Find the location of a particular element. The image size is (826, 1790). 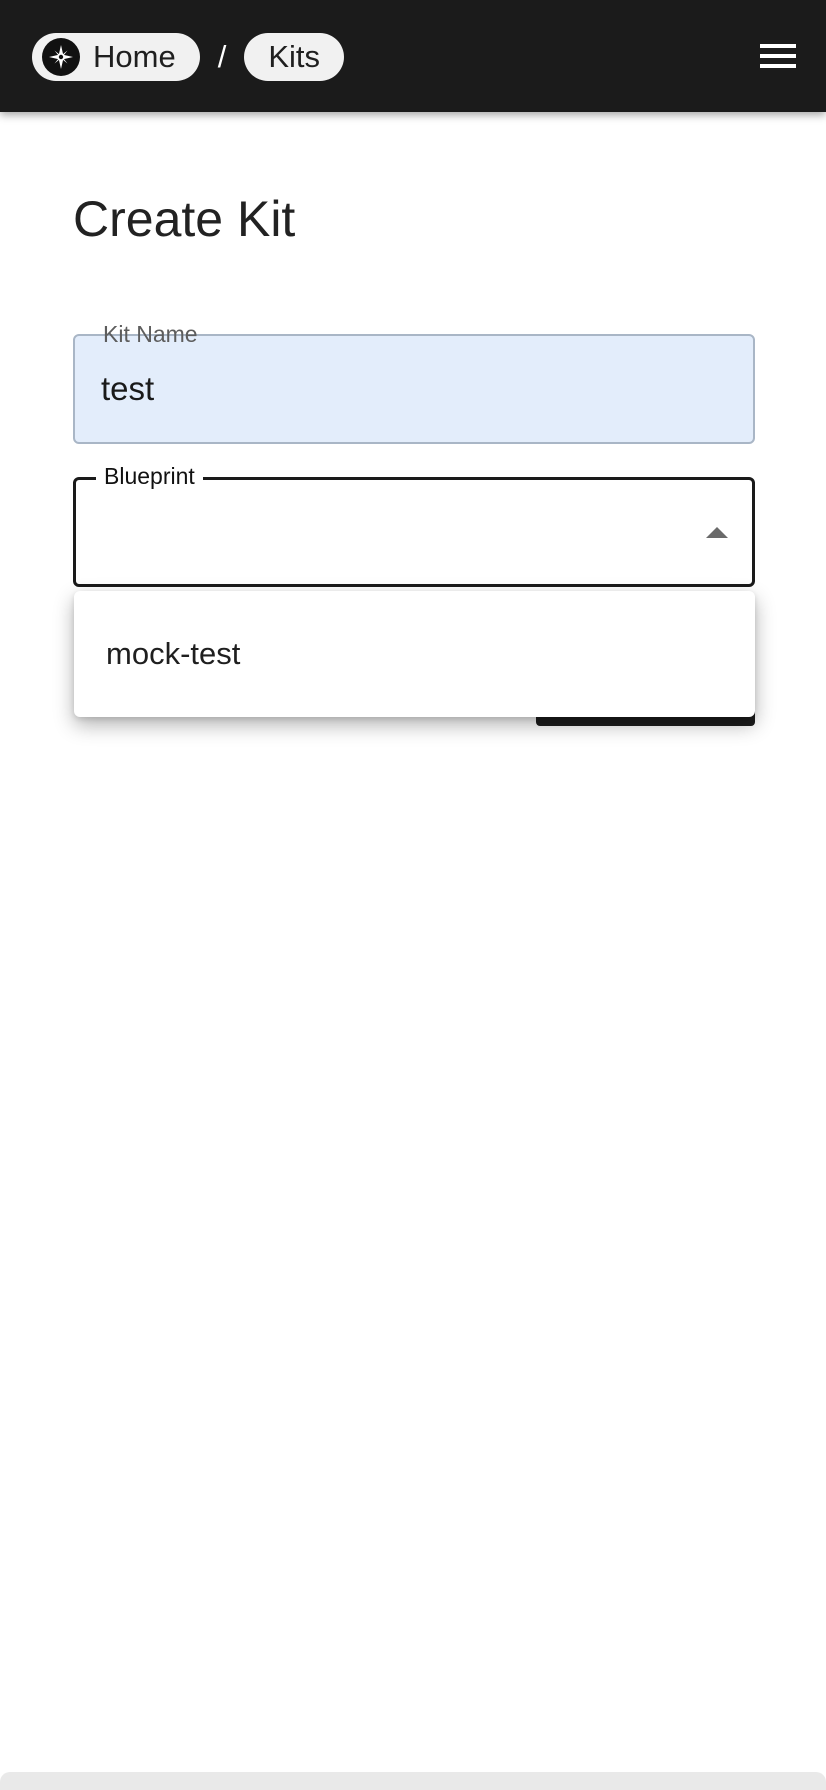

breadcrumb-home-chip: Home is located at coordinates (116, 57).